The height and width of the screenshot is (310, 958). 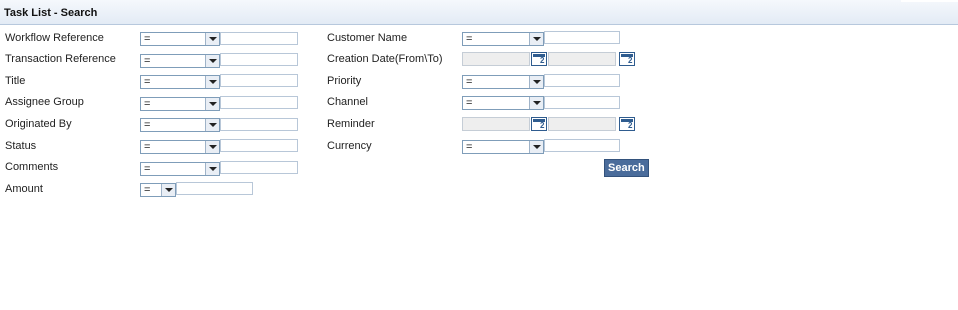 What do you see at coordinates (582, 37) in the screenshot?
I see `customer-name-input` at bounding box center [582, 37].